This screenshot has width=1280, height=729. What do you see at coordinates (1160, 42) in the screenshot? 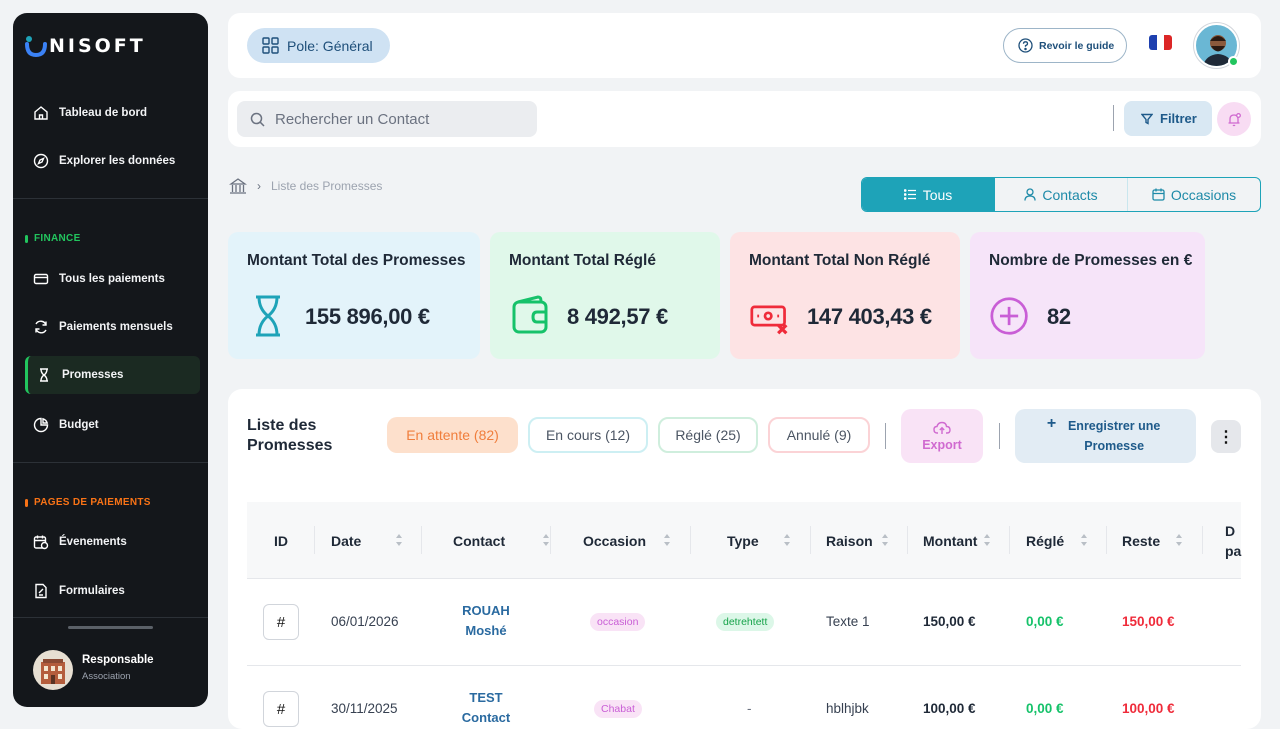
I see `language-flag-icon` at bounding box center [1160, 42].